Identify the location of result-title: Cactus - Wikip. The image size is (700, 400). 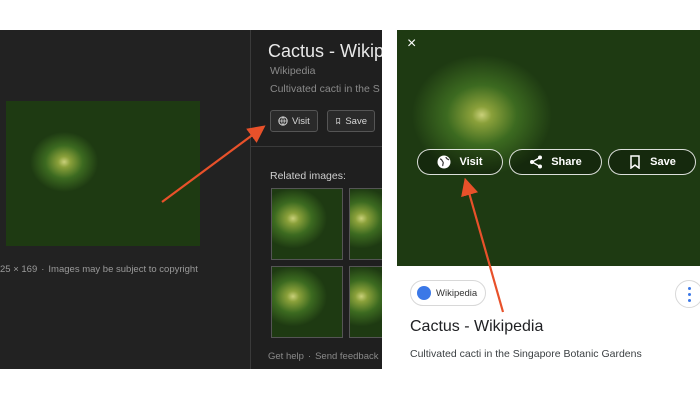
(325, 51).